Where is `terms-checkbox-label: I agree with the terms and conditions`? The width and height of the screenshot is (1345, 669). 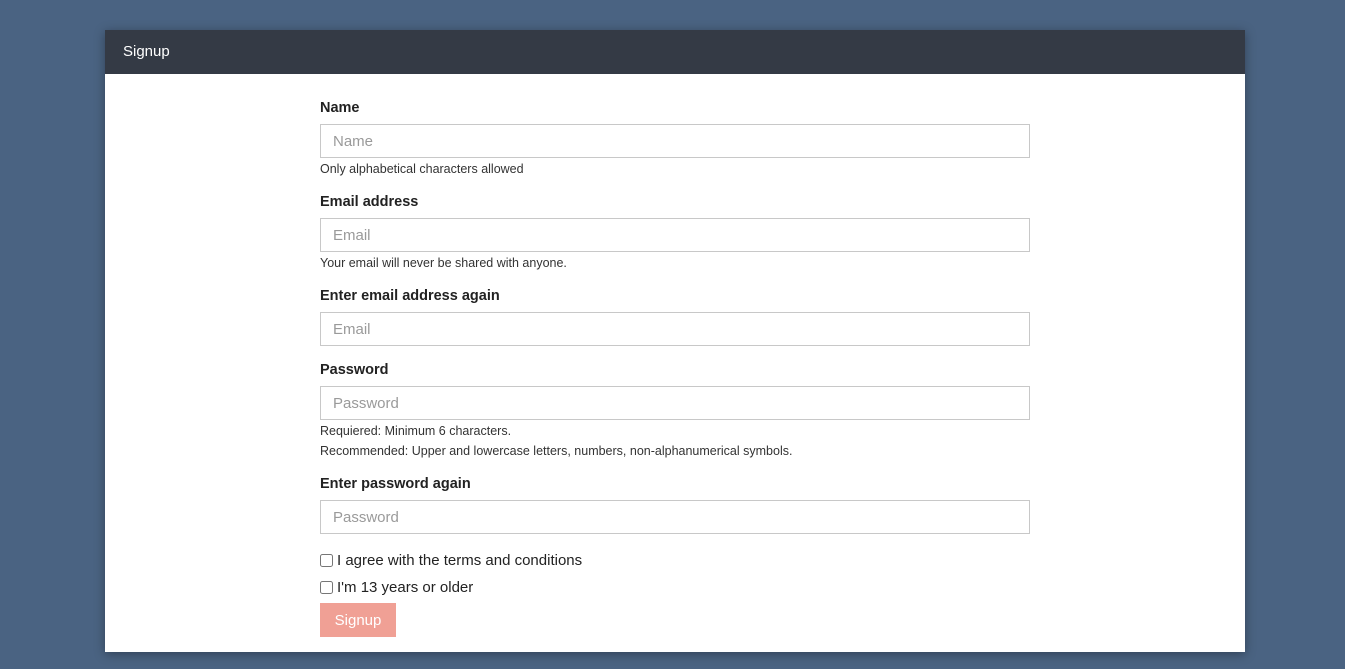
terms-checkbox-label: I agree with the terms and conditions is located at coordinates (460, 560).